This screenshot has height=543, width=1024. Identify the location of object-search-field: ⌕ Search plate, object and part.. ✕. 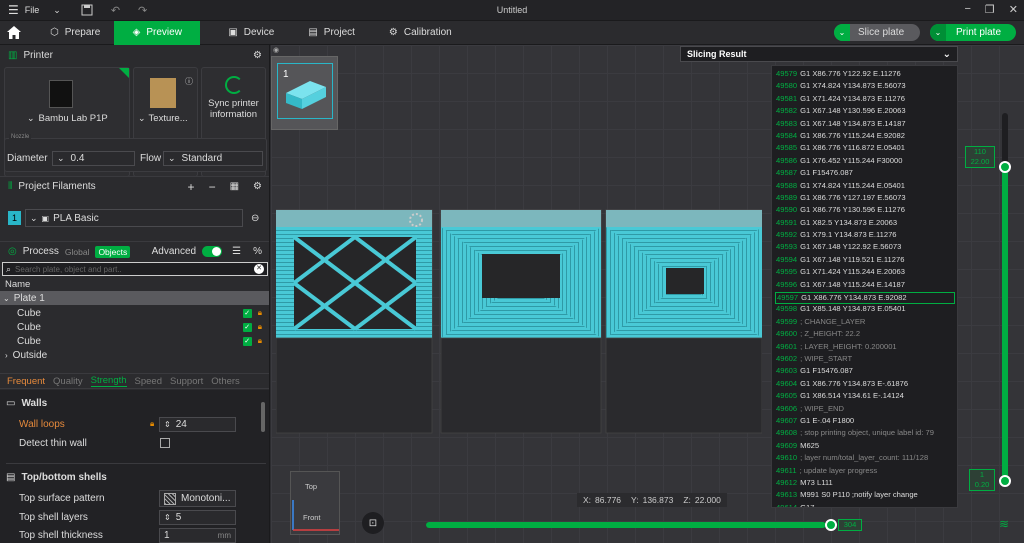
(135, 269).